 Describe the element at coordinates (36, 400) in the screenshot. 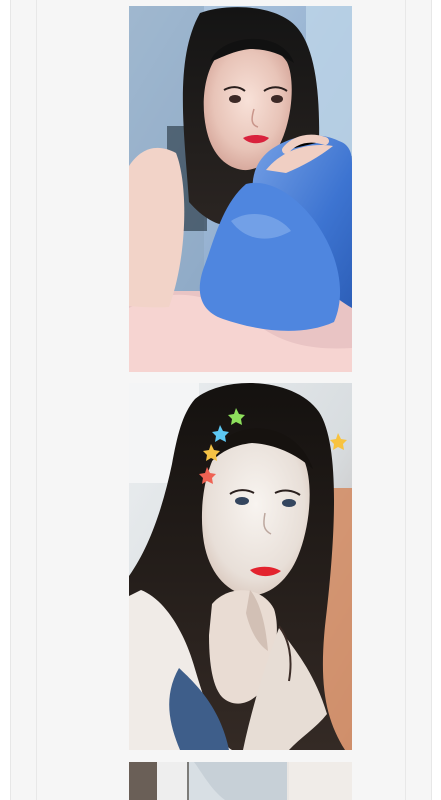

I see `left-divider` at that location.